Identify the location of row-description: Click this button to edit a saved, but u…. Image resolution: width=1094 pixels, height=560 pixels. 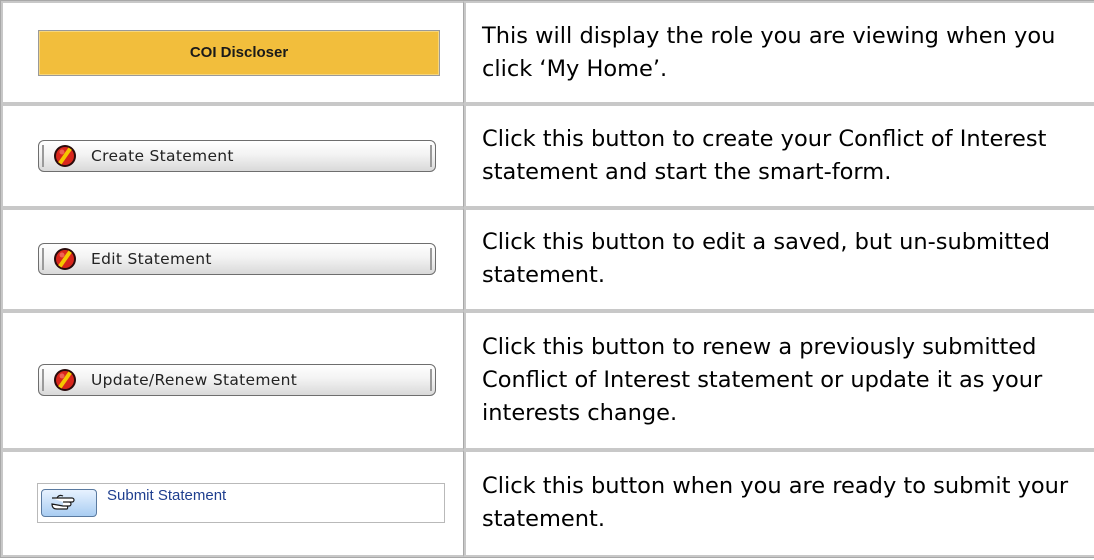
(766, 259).